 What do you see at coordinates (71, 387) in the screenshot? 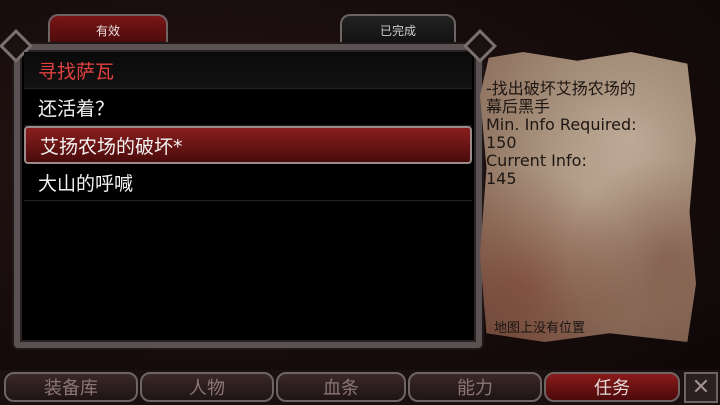
I see `tab-inventory: 装备库` at bounding box center [71, 387].